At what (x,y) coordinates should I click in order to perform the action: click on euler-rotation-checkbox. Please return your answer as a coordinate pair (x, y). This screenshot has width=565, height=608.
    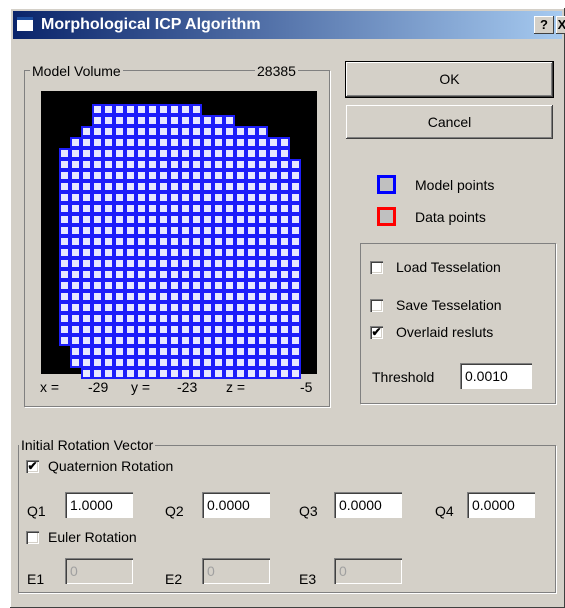
    Looking at the image, I should click on (32, 537).